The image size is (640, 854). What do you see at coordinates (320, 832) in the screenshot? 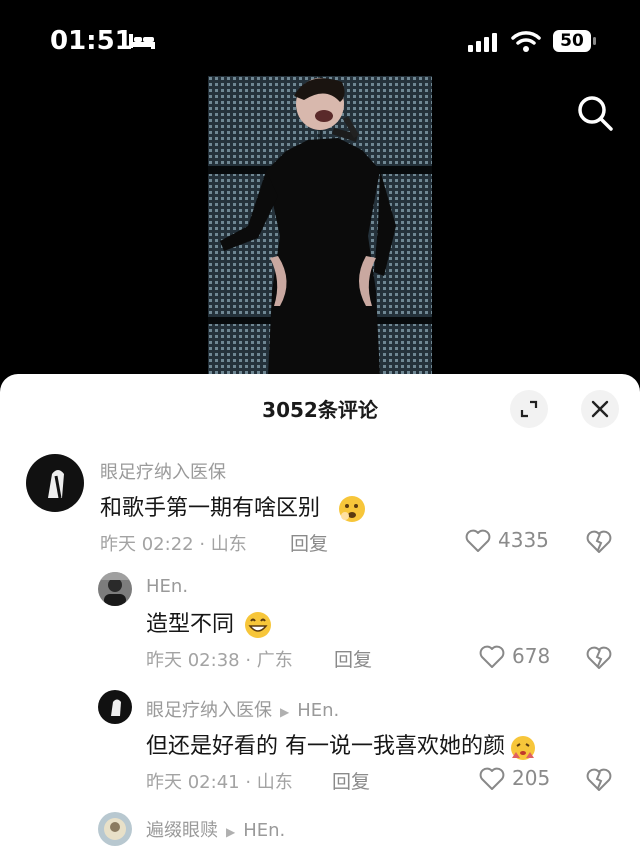
I see `comment-reply-item: 遍缀眼赎 ▶ HEn.` at bounding box center [320, 832].